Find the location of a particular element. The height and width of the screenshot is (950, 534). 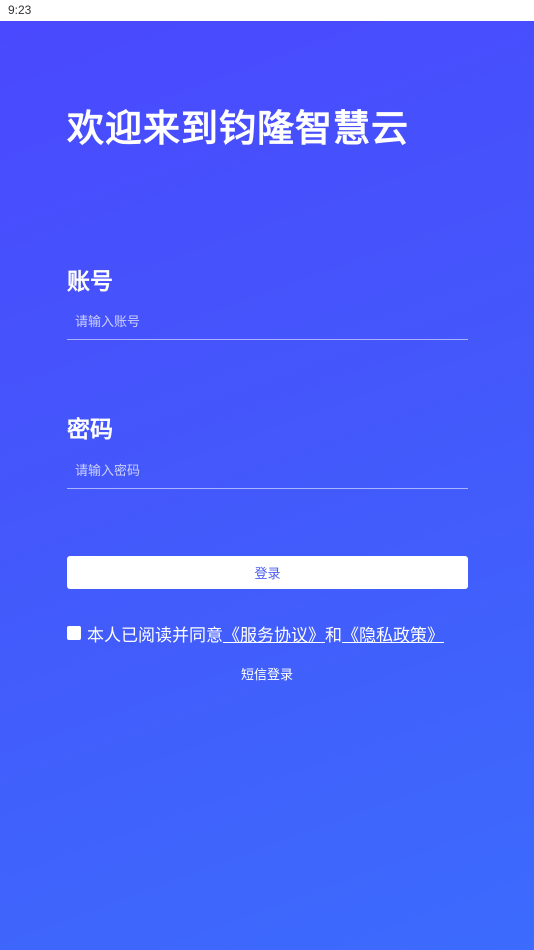

status-time: 9:23 is located at coordinates (20, 10).